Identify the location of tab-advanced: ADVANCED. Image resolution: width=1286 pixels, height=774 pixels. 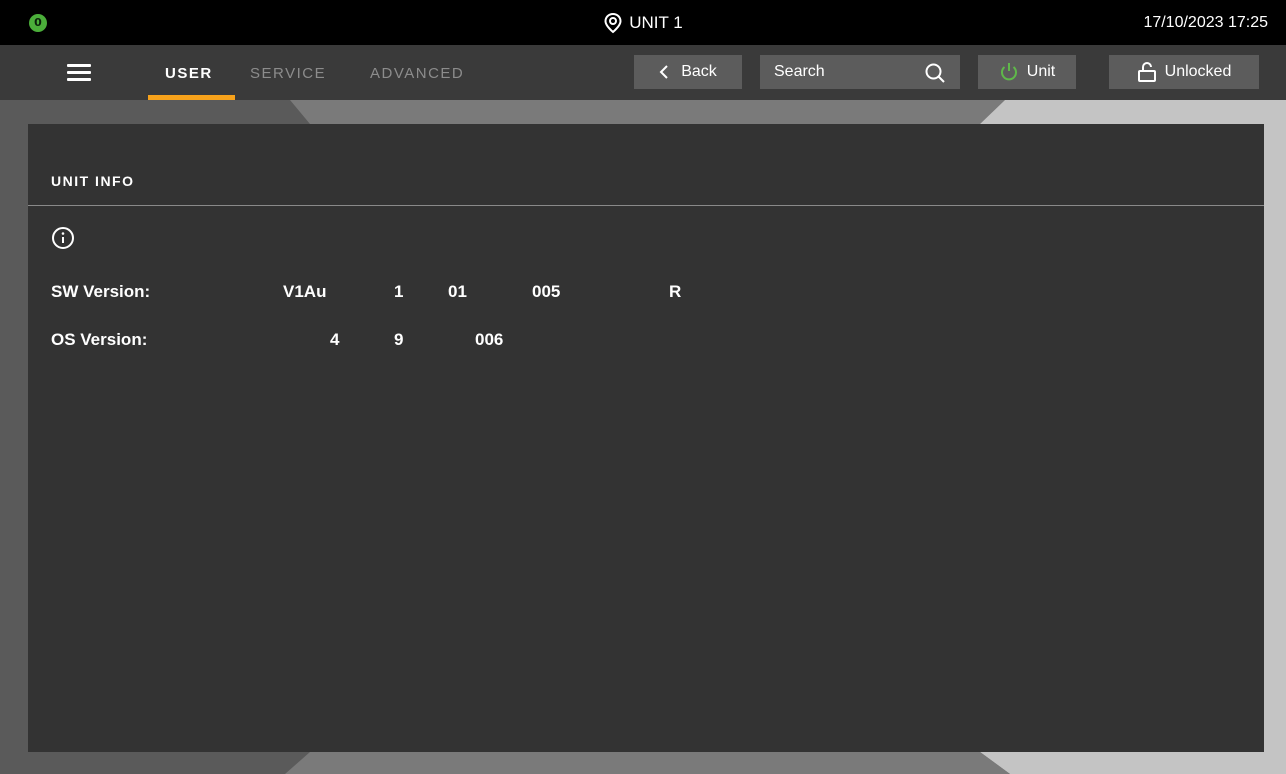
(417, 72).